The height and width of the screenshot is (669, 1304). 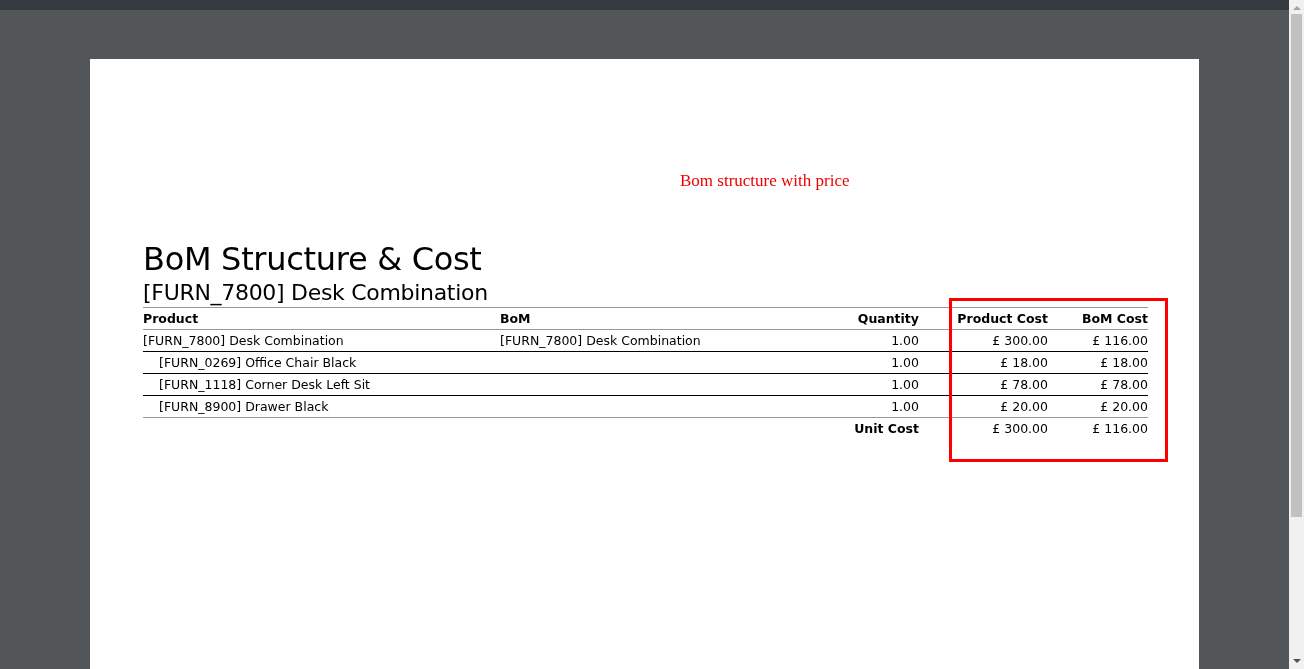 I want to click on column-header: Product Cost, so click(x=983, y=318).